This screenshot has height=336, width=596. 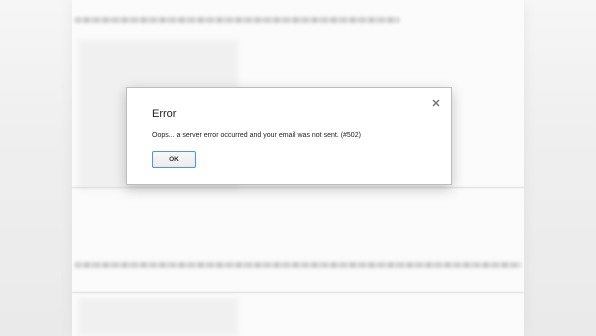 What do you see at coordinates (436, 102) in the screenshot?
I see `close-icon` at bounding box center [436, 102].